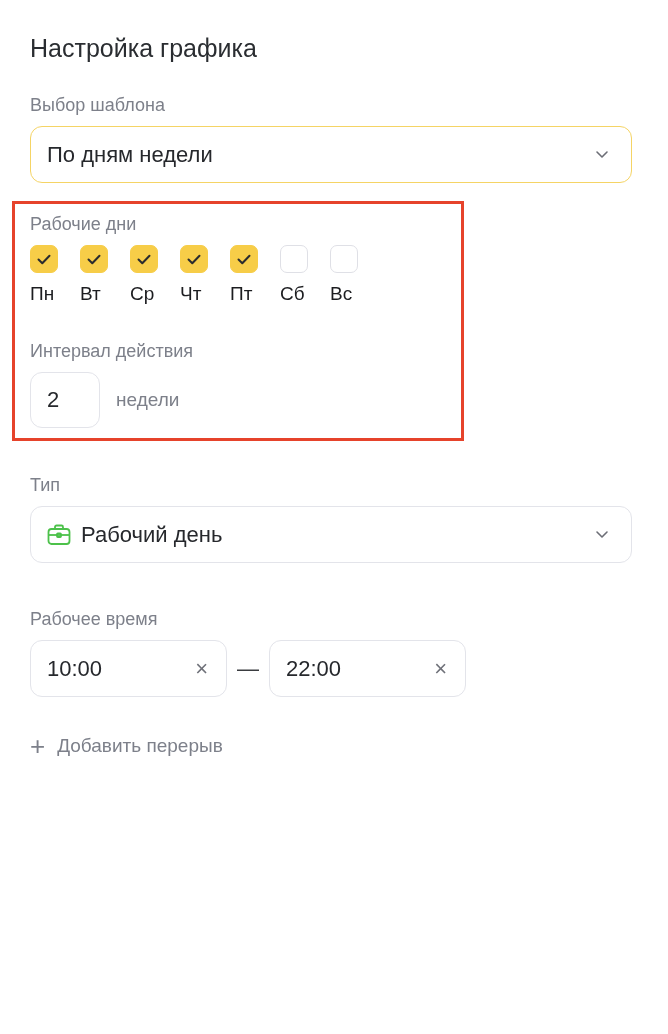 The height and width of the screenshot is (1034, 668). What do you see at coordinates (126, 746) in the screenshot?
I see `add-break-button: + Добавить перерыв` at bounding box center [126, 746].